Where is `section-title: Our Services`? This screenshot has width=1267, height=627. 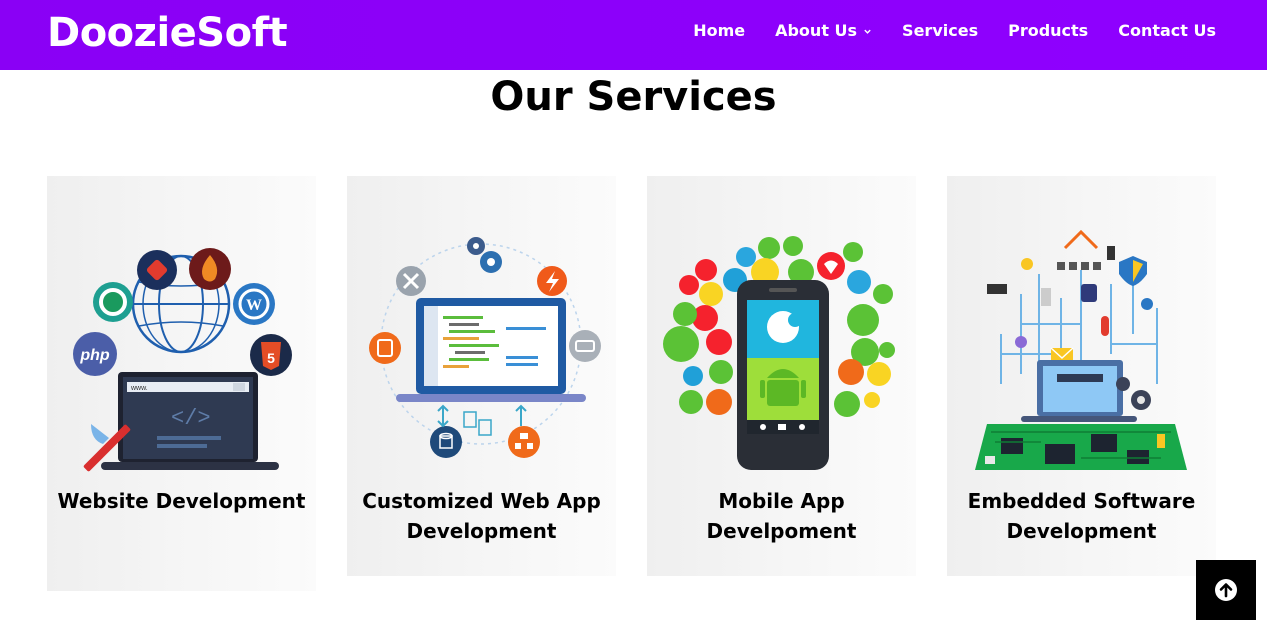
section-title: Our Services is located at coordinates (633, 97).